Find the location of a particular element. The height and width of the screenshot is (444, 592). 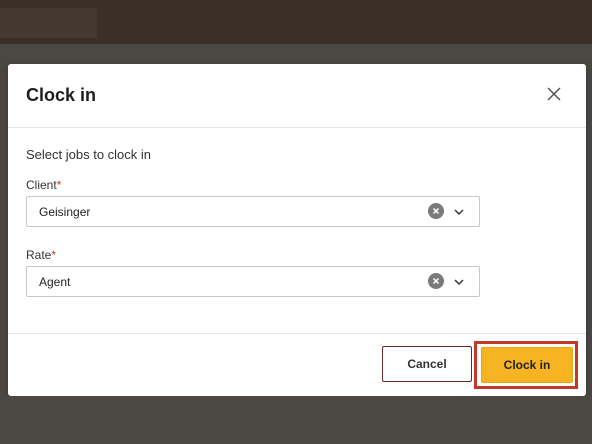

client-label-text: Client is located at coordinates (41, 185).